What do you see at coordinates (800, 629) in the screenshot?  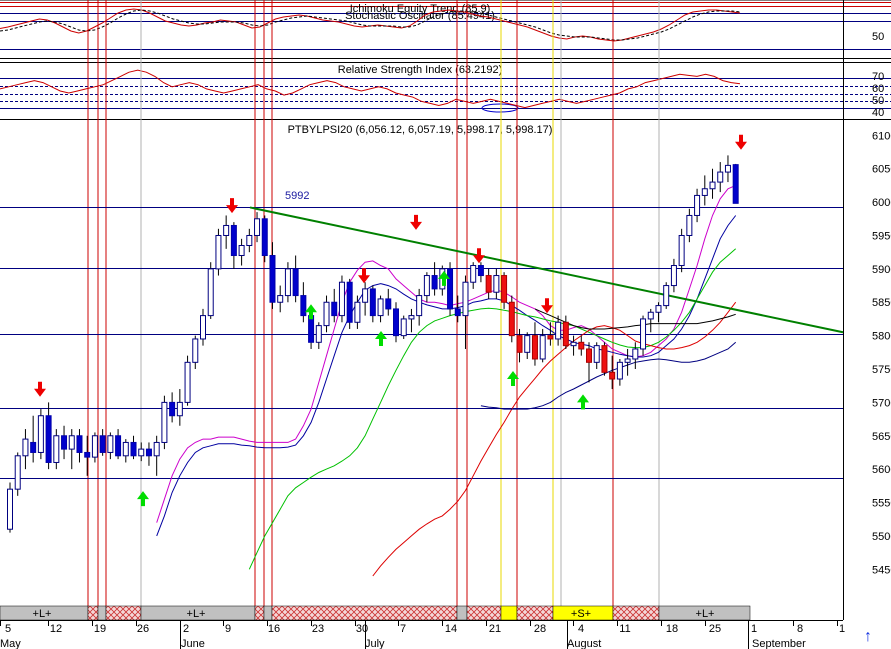 I see `x-tick-label: 8` at bounding box center [800, 629].